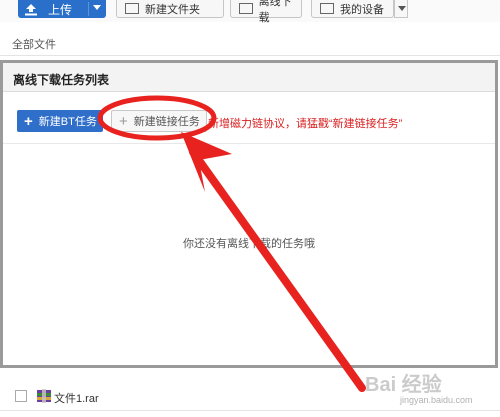 The height and width of the screenshot is (417, 500). I want to click on my-devices-button: 我的设备, so click(352, 9).